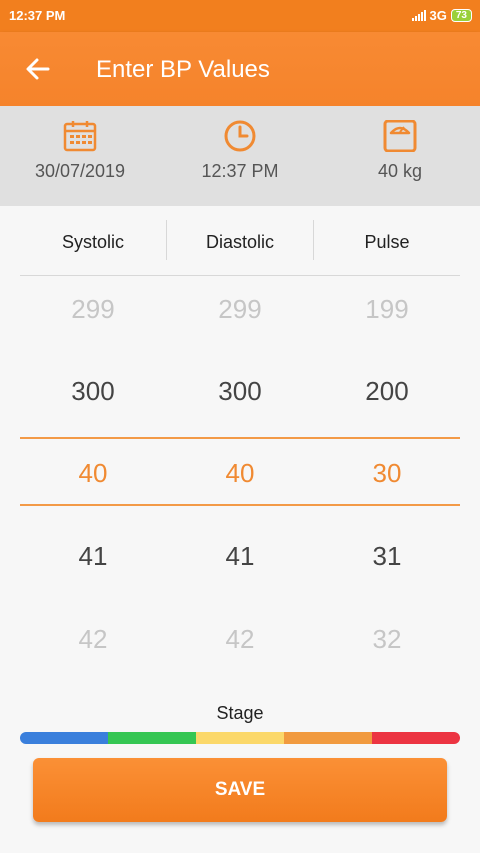  Describe the element at coordinates (80, 171) in the screenshot. I see `date-value: 30/07/2019` at that location.